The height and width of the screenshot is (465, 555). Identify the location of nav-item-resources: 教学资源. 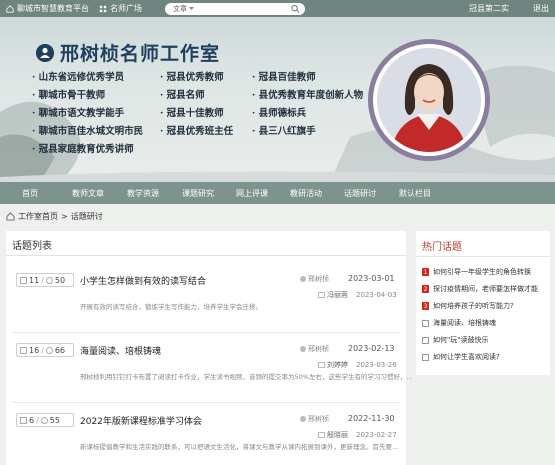
(143, 193).